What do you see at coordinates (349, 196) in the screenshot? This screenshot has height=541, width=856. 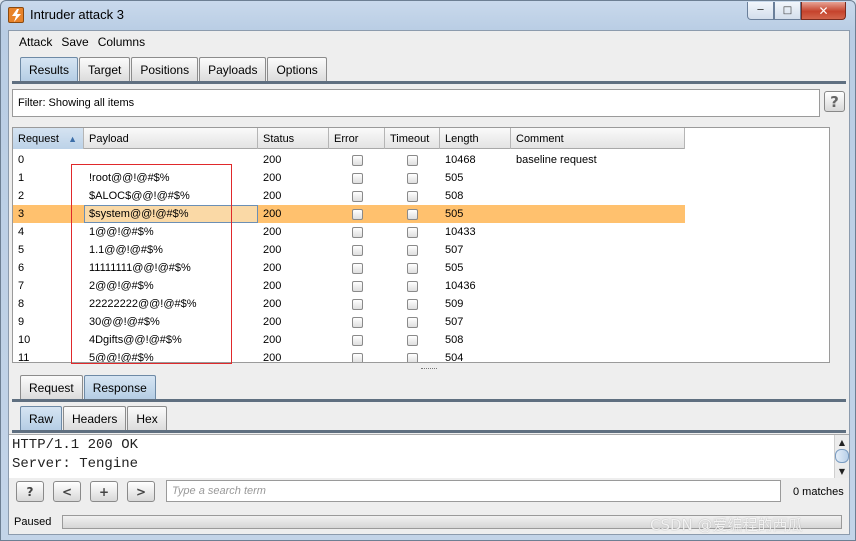 I see `table-row: 2 $ALOC$@@!@#$% 200 508` at bounding box center [349, 196].